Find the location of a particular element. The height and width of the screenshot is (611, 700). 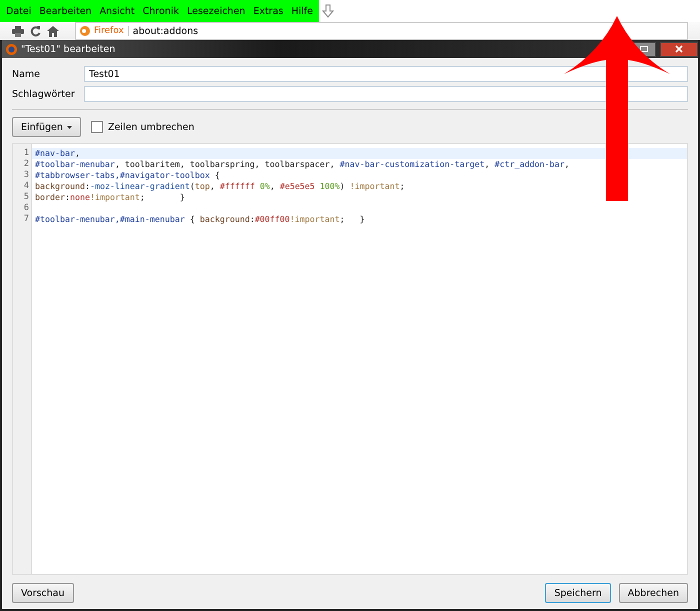

menu-item: Extras is located at coordinates (268, 11).